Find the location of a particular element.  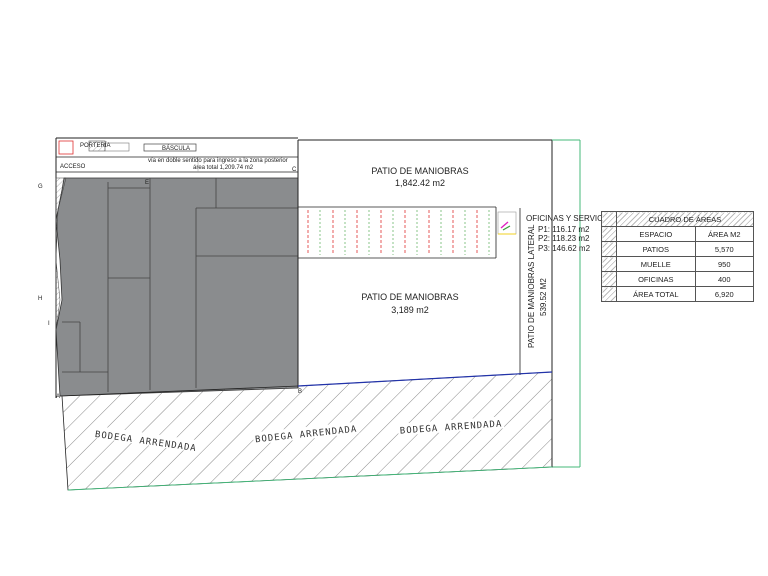

lateral-yard-title: PATIO DE MANIOBRAS LATERAL is located at coordinates (531, 286).